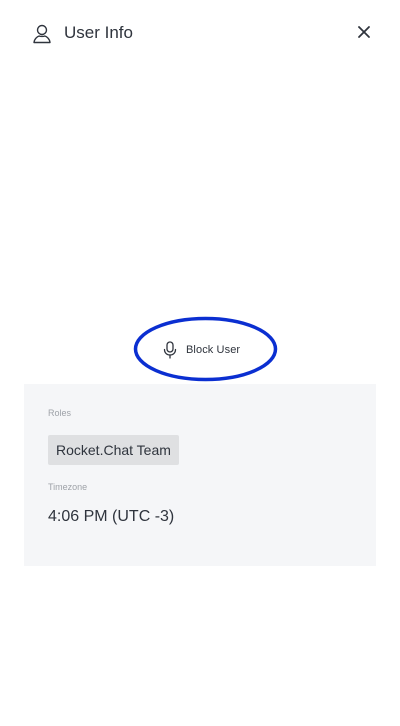 This screenshot has height=726, width=400. Describe the element at coordinates (113, 450) in the screenshot. I see `role-tag: Rocket.Chat Team` at that location.